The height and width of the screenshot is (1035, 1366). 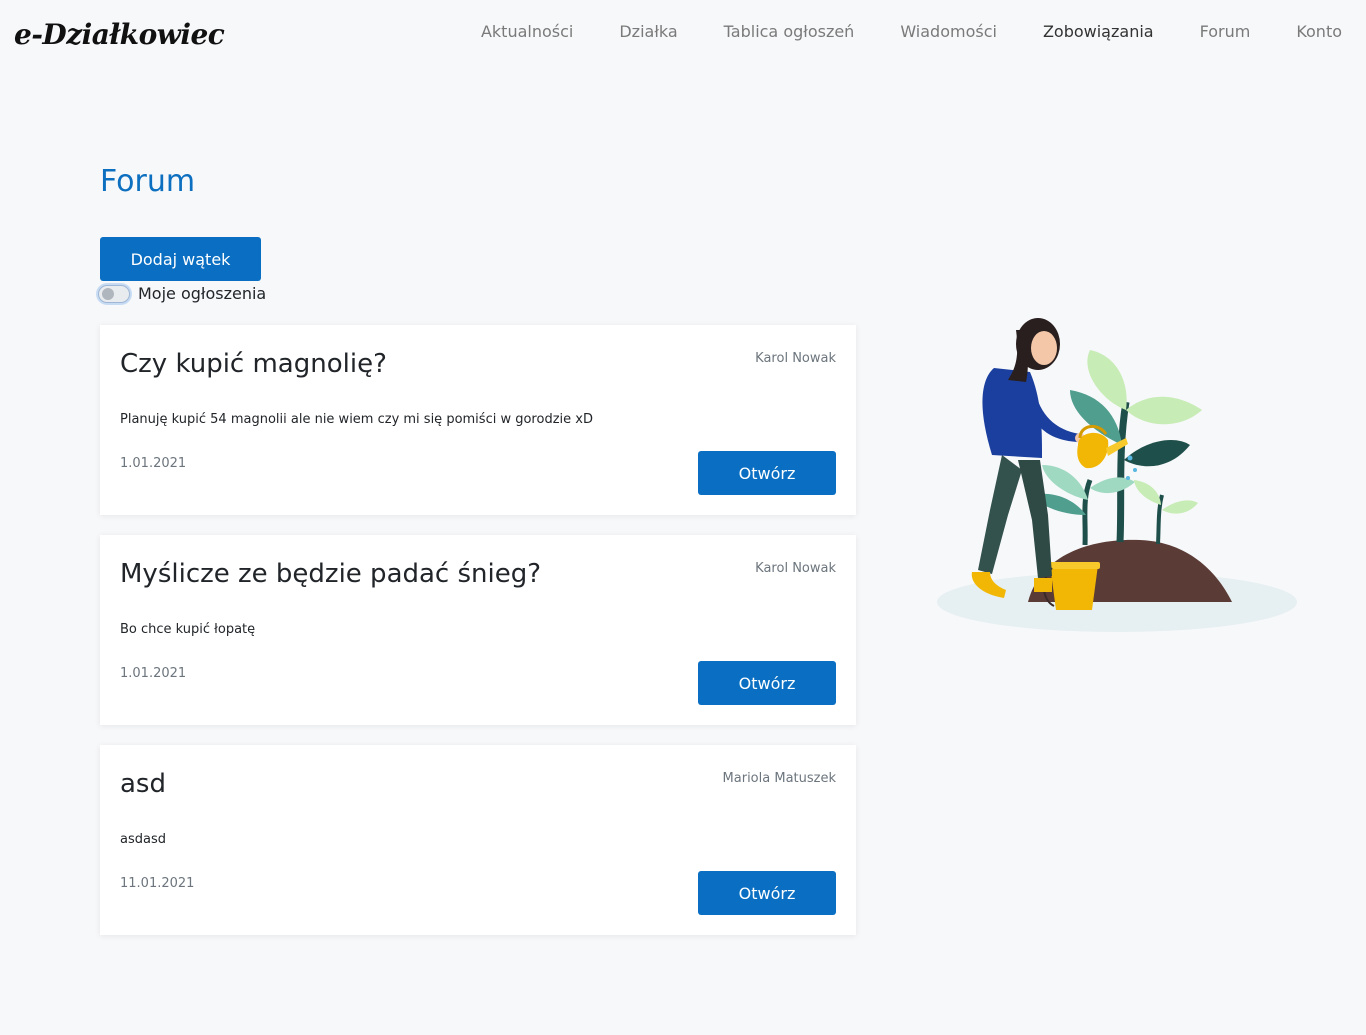 What do you see at coordinates (143, 839) in the screenshot?
I see `thread-body: asdasd` at bounding box center [143, 839].